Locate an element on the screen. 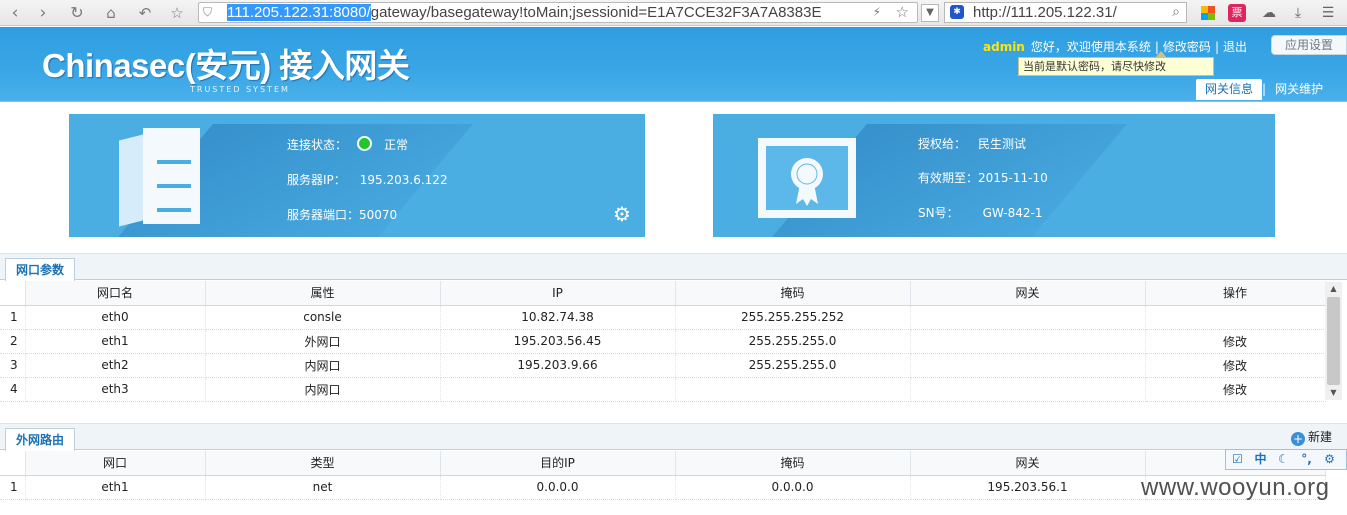 The height and width of the screenshot is (515, 1347). download-icon: ⤓ is located at coordinates (1298, 13).